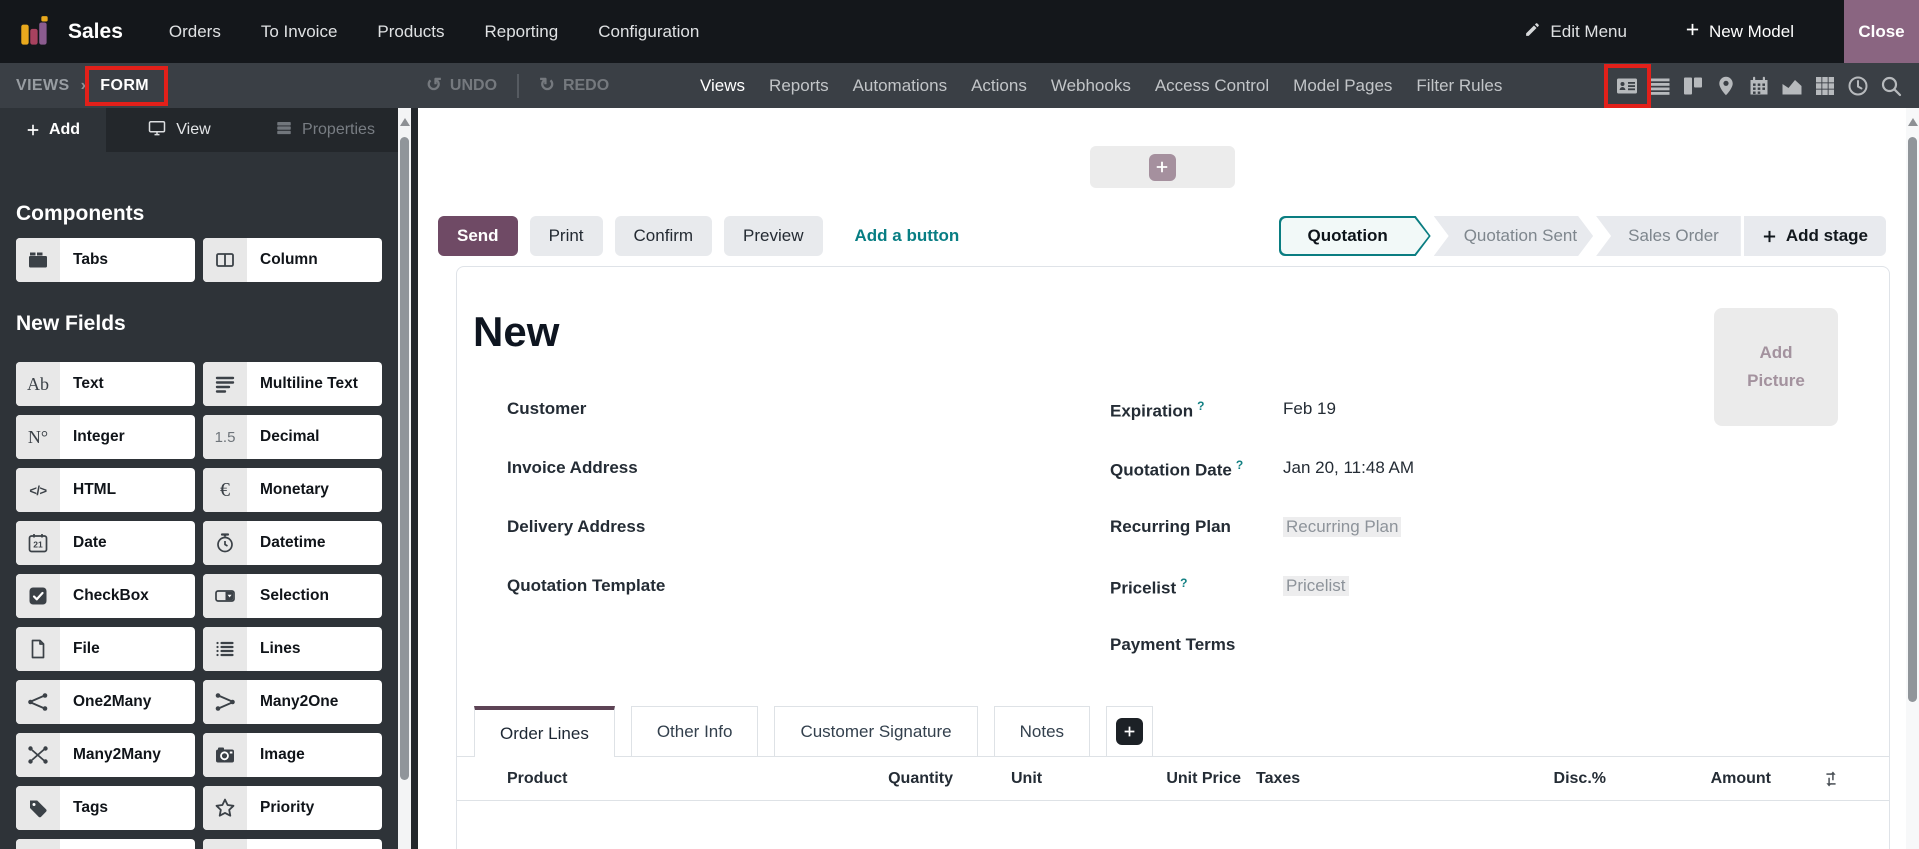  I want to click on tab-notes: Notes, so click(1042, 731).